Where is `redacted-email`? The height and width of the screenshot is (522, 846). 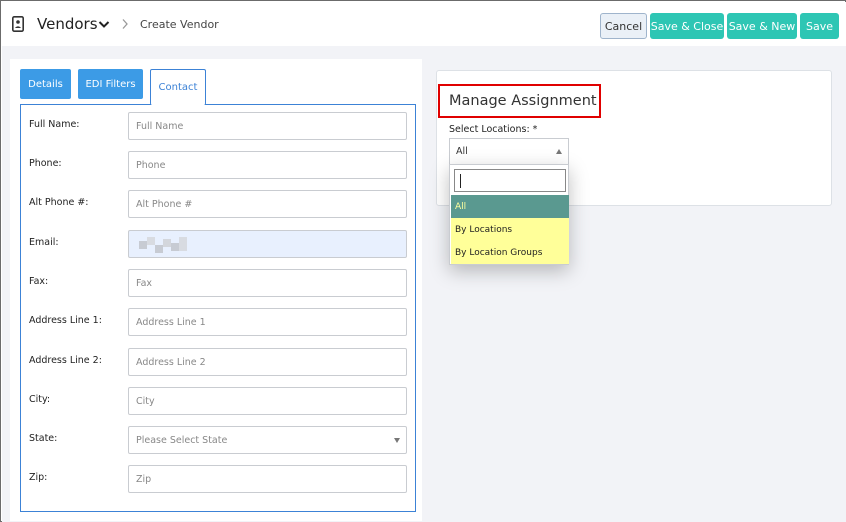
redacted-email is located at coordinates (163, 245).